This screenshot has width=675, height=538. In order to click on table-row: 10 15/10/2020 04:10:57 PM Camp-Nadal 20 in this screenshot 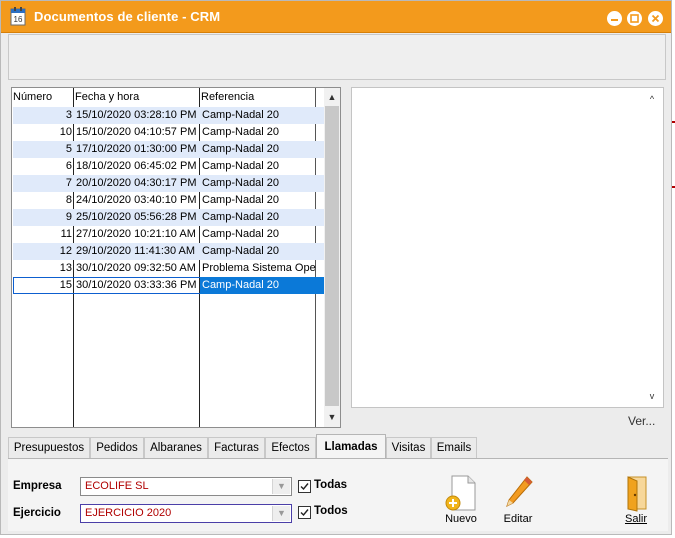, I will do `click(169, 132)`.